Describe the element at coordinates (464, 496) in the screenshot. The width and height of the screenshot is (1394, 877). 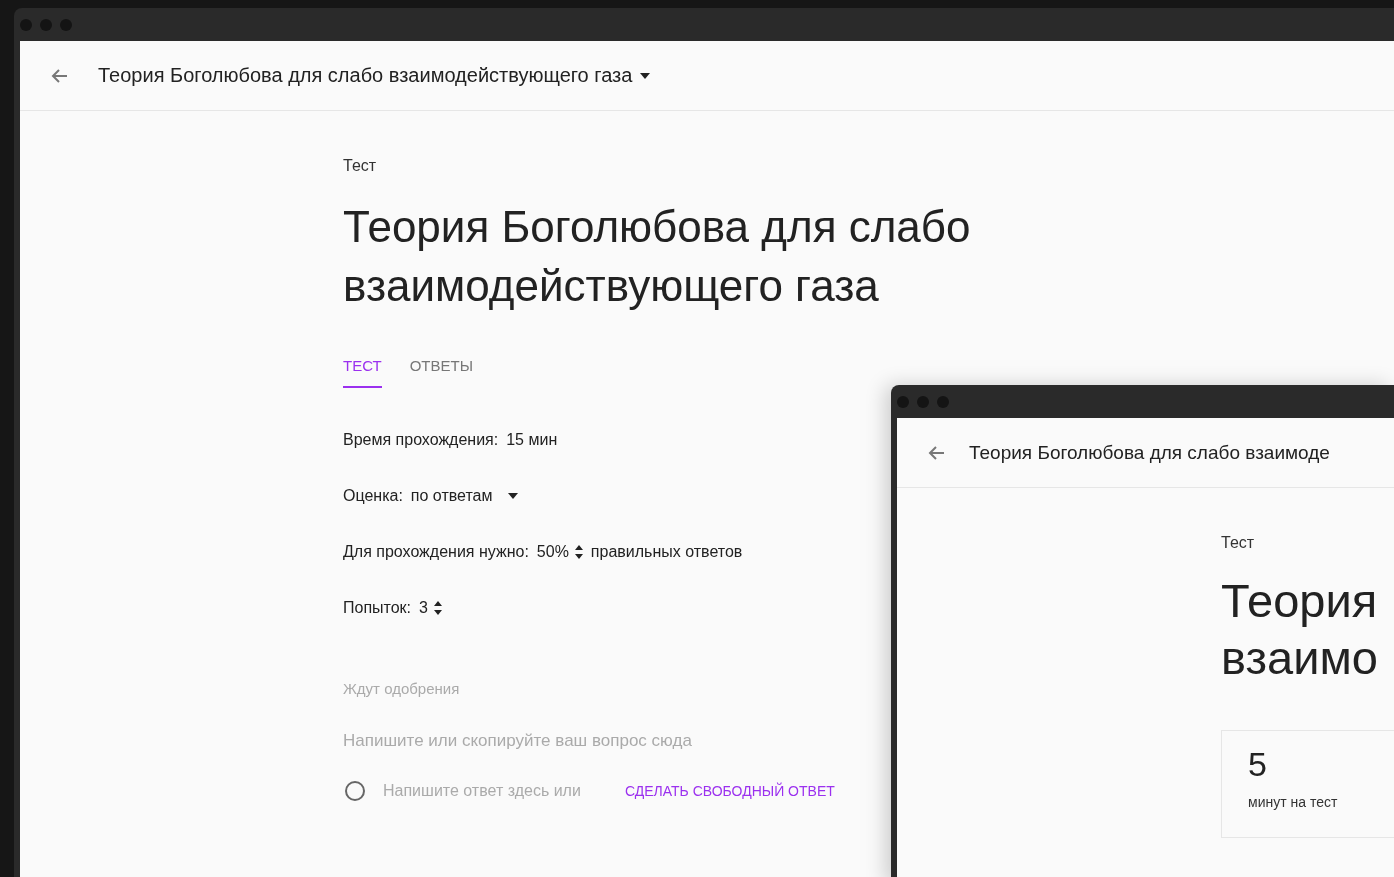
I see `setting-dropdown: по ответам` at that location.